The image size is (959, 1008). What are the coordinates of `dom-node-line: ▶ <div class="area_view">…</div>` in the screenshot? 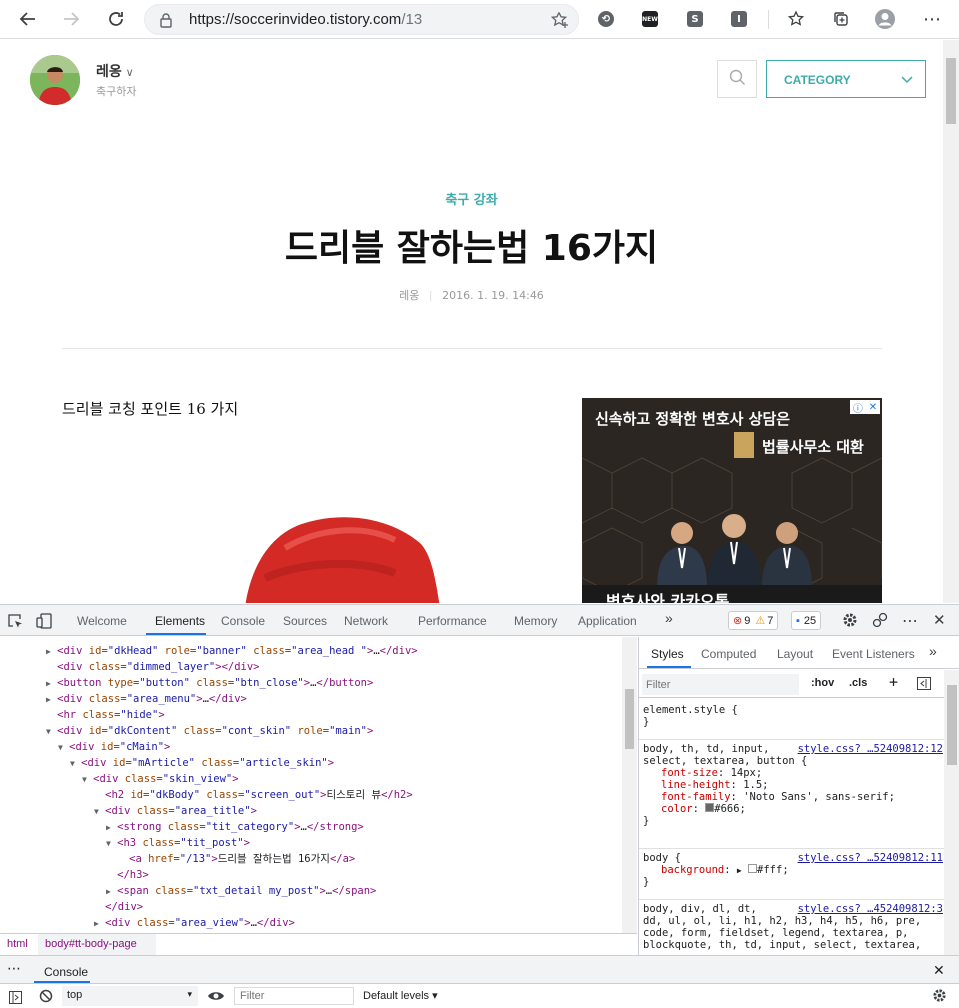 It's located at (194, 923).